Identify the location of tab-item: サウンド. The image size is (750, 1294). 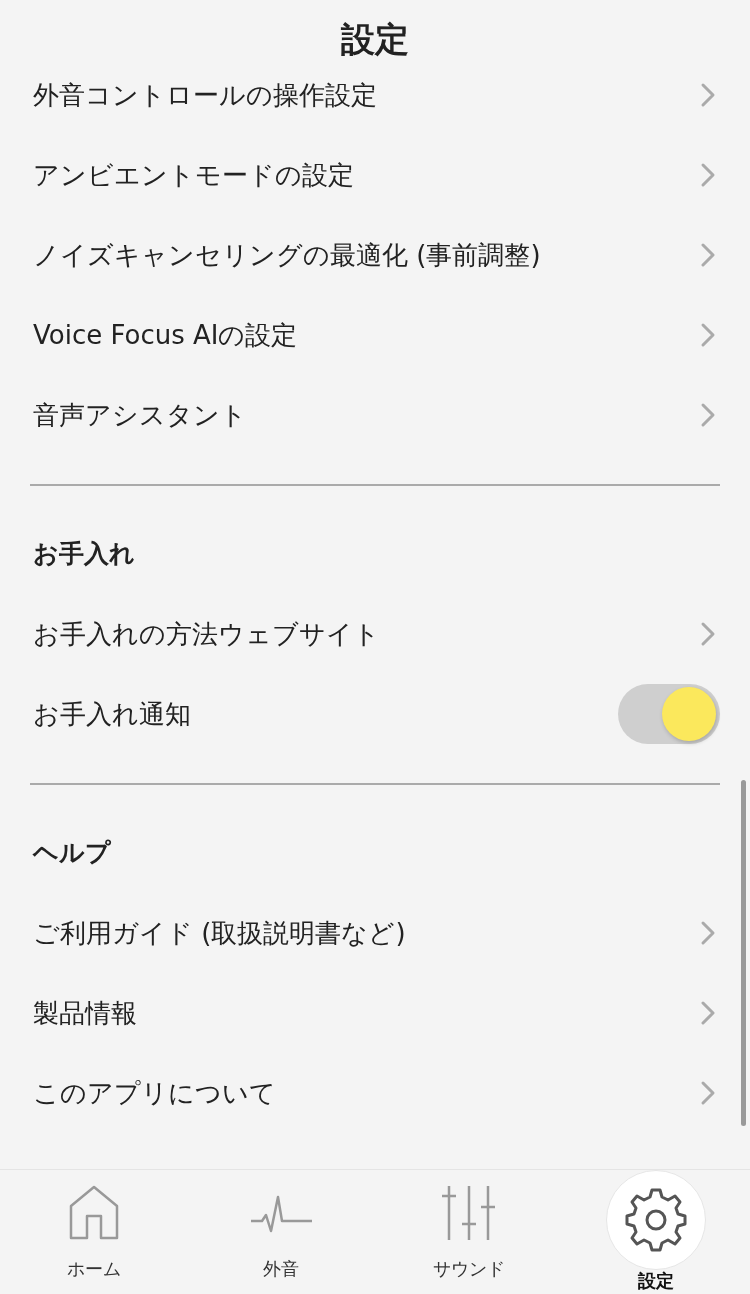
(469, 1232).